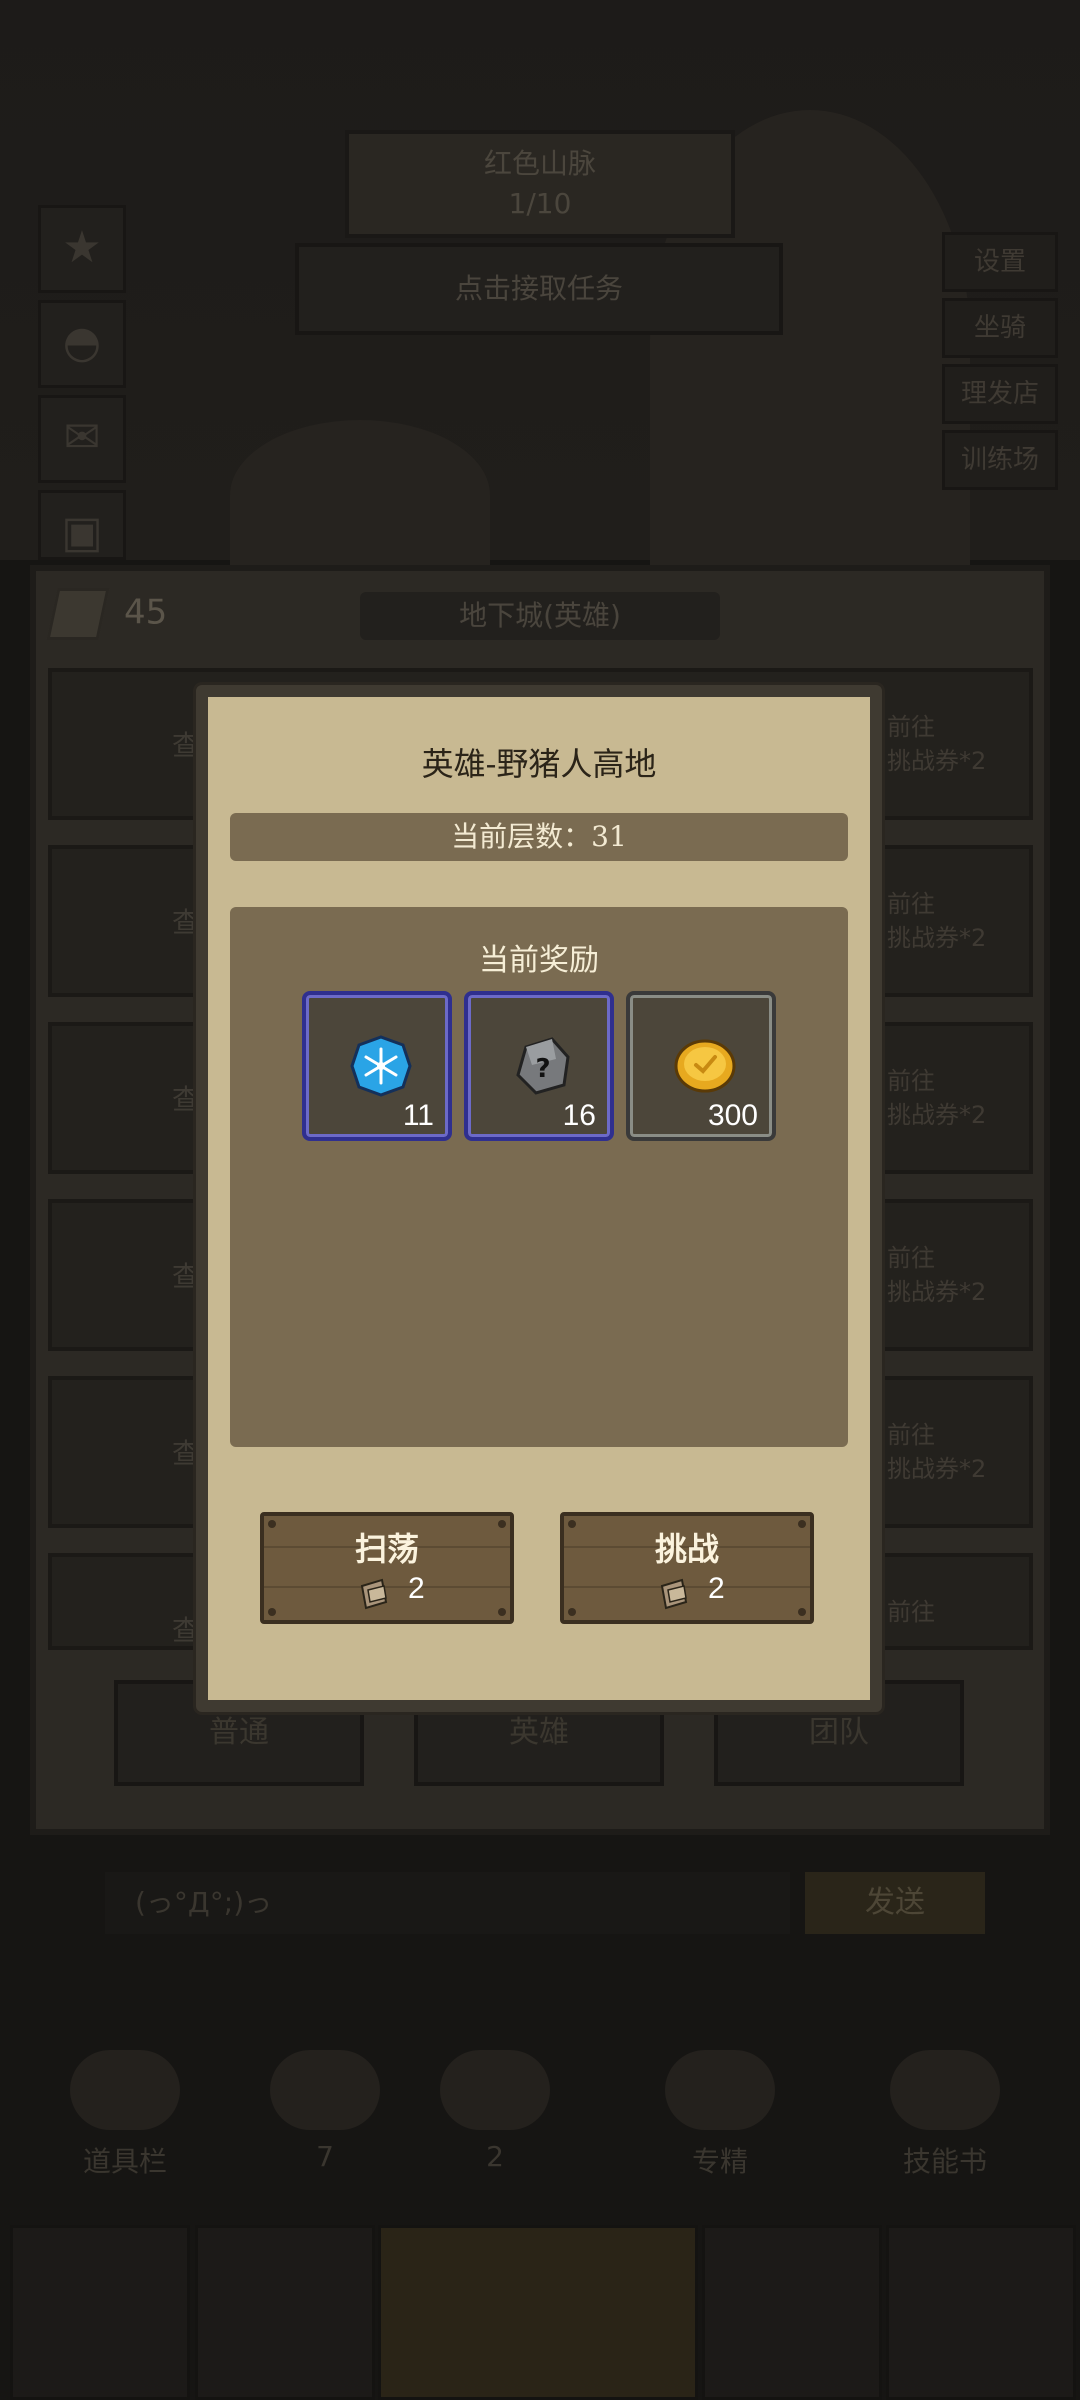  I want to click on sweep-button: 扫荡 2, so click(387, 1568).